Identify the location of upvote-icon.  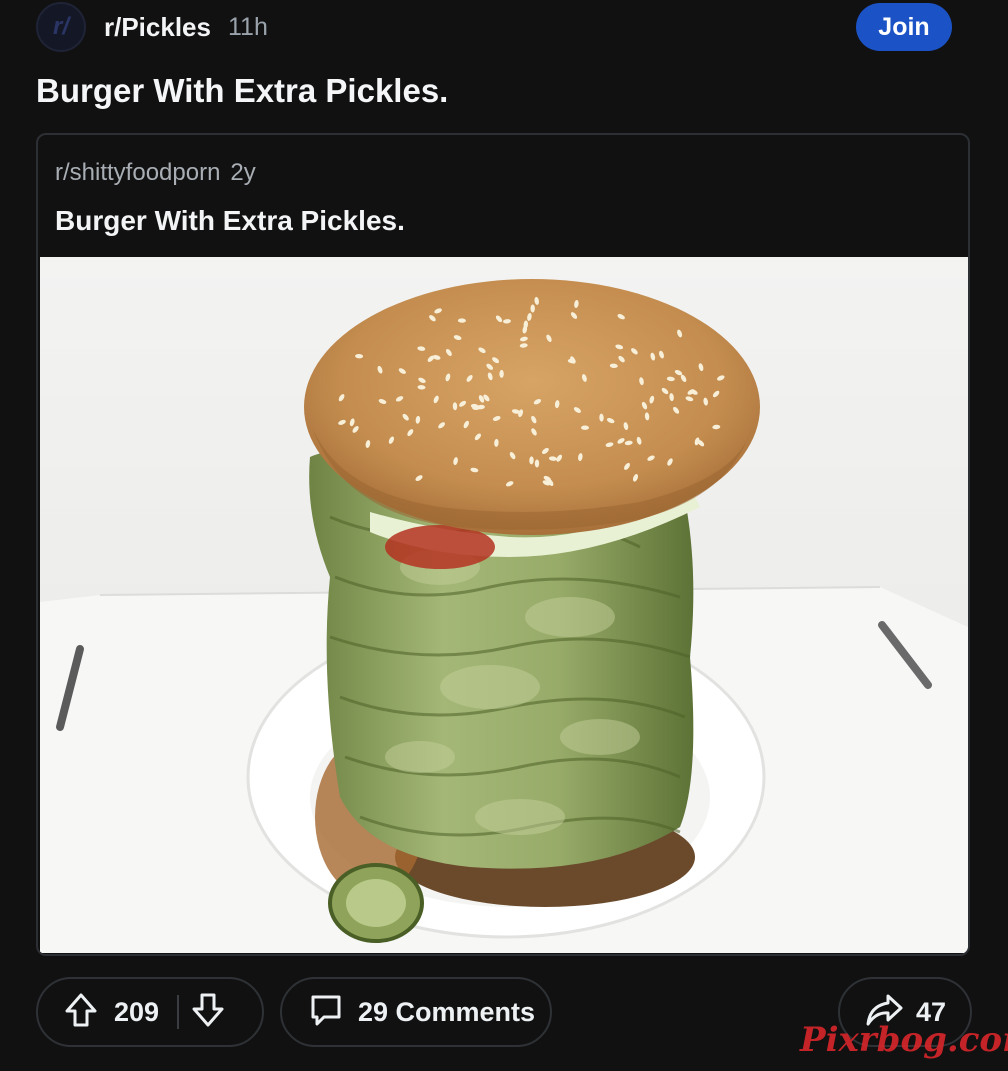
(81, 1012).